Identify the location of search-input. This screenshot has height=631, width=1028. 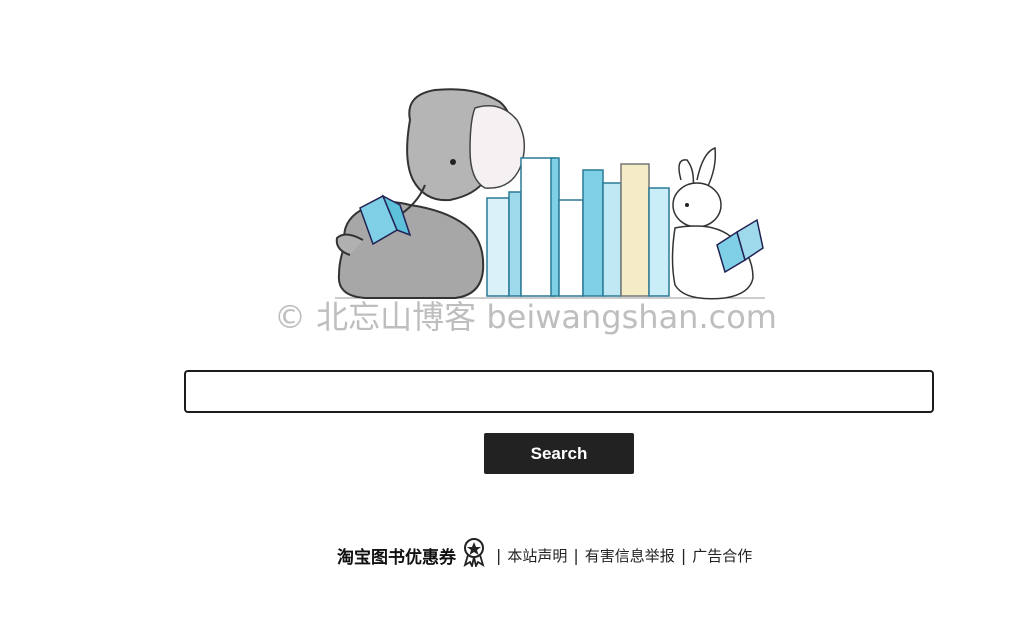
(559, 391).